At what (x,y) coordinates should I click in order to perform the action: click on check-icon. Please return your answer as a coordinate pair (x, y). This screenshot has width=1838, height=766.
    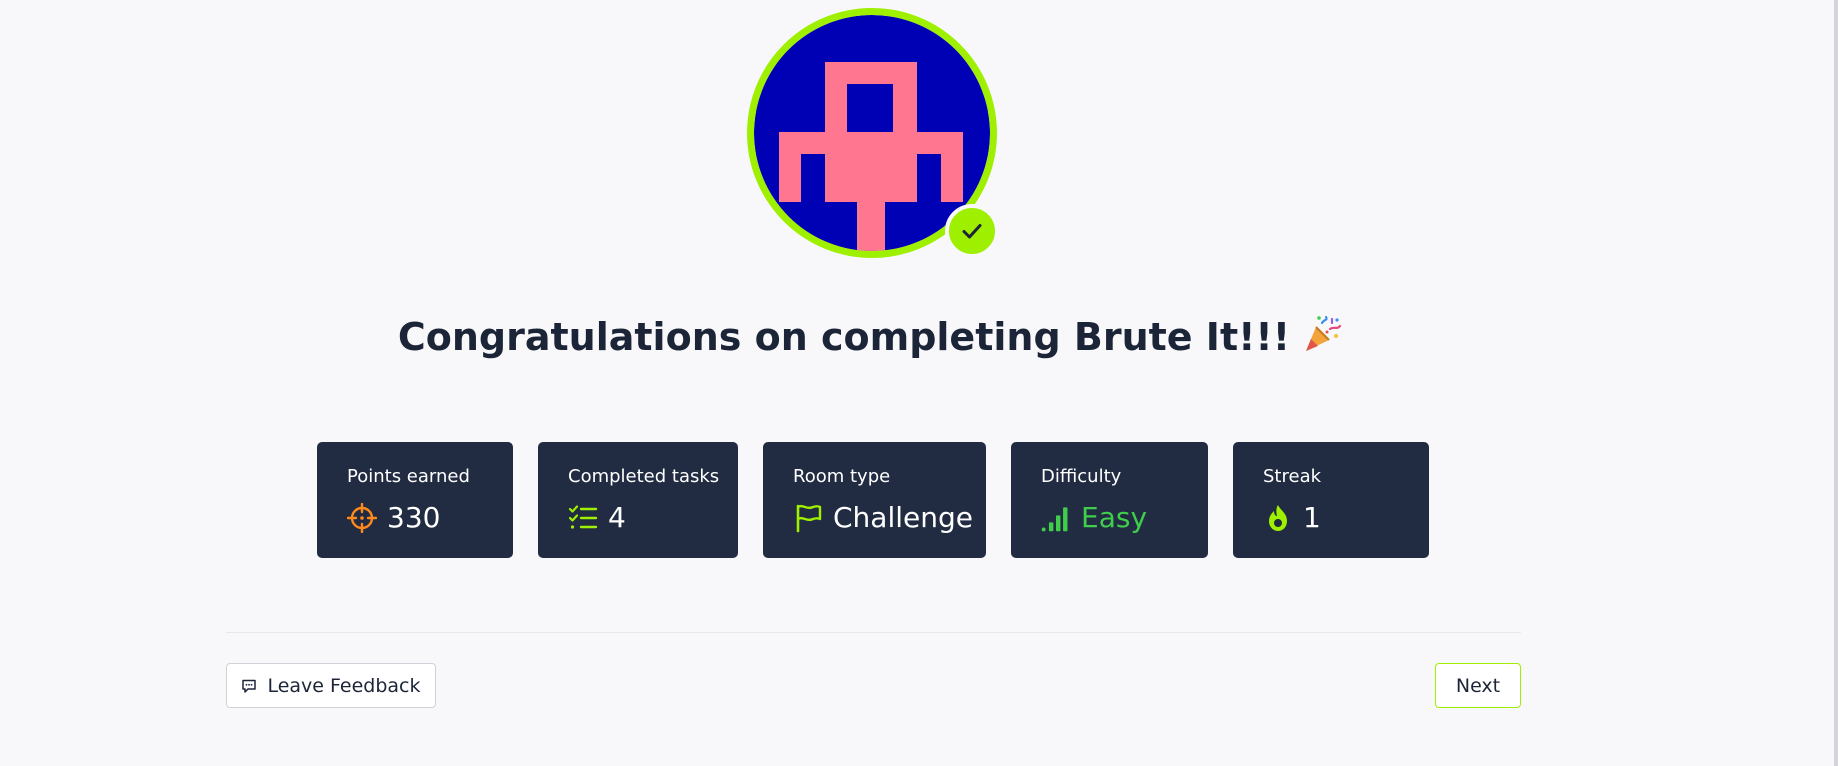
    Looking at the image, I should click on (972, 231).